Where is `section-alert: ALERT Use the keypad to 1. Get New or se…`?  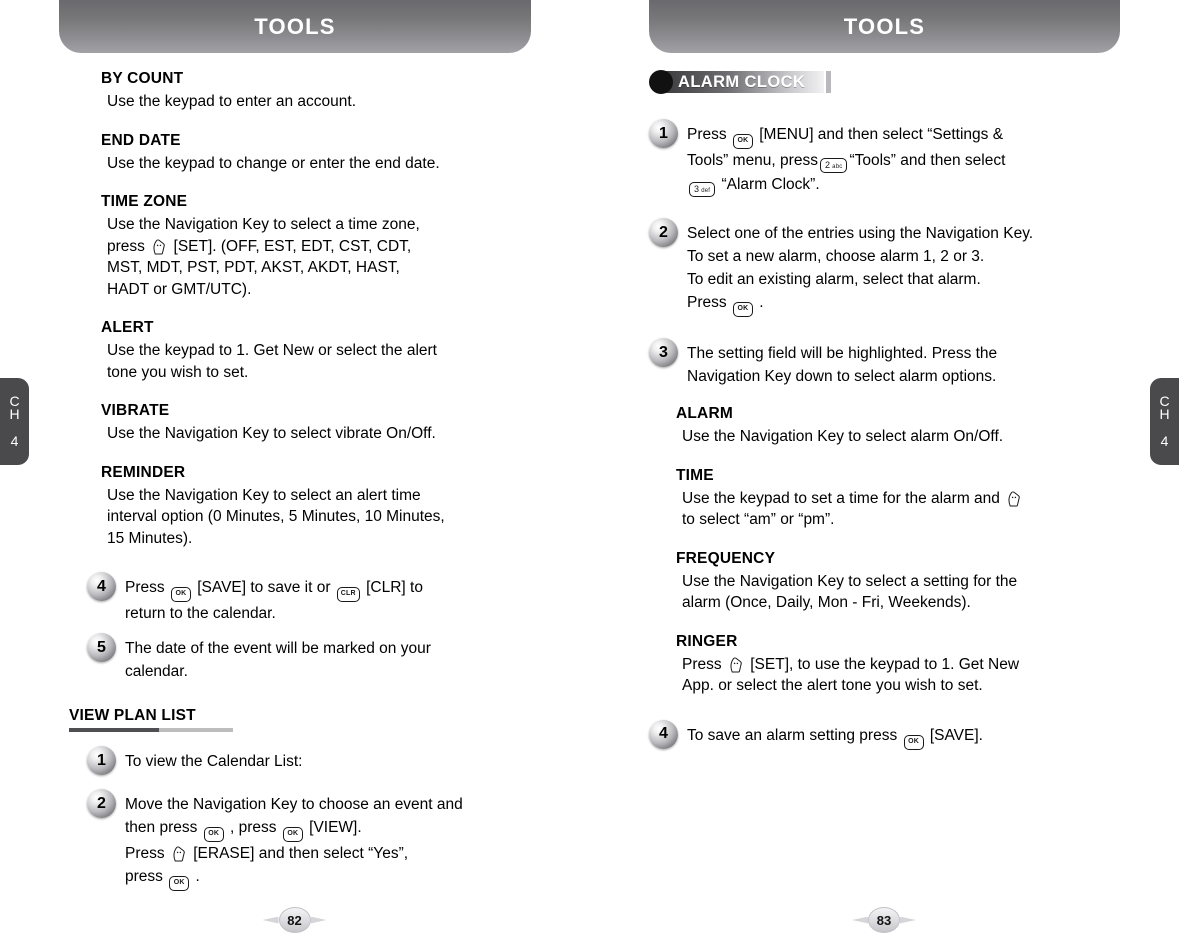
section-alert: ALERT Use the keypad to 1. Get New or se… is located at coordinates (325, 351).